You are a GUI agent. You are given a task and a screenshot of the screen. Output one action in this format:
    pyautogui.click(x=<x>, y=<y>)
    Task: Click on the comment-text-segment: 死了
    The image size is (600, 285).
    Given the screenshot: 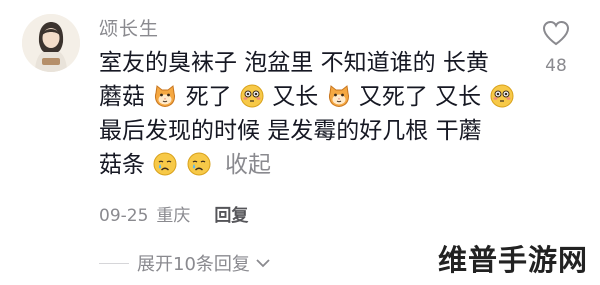 What is the action you would take?
    pyautogui.click(x=208, y=97)
    